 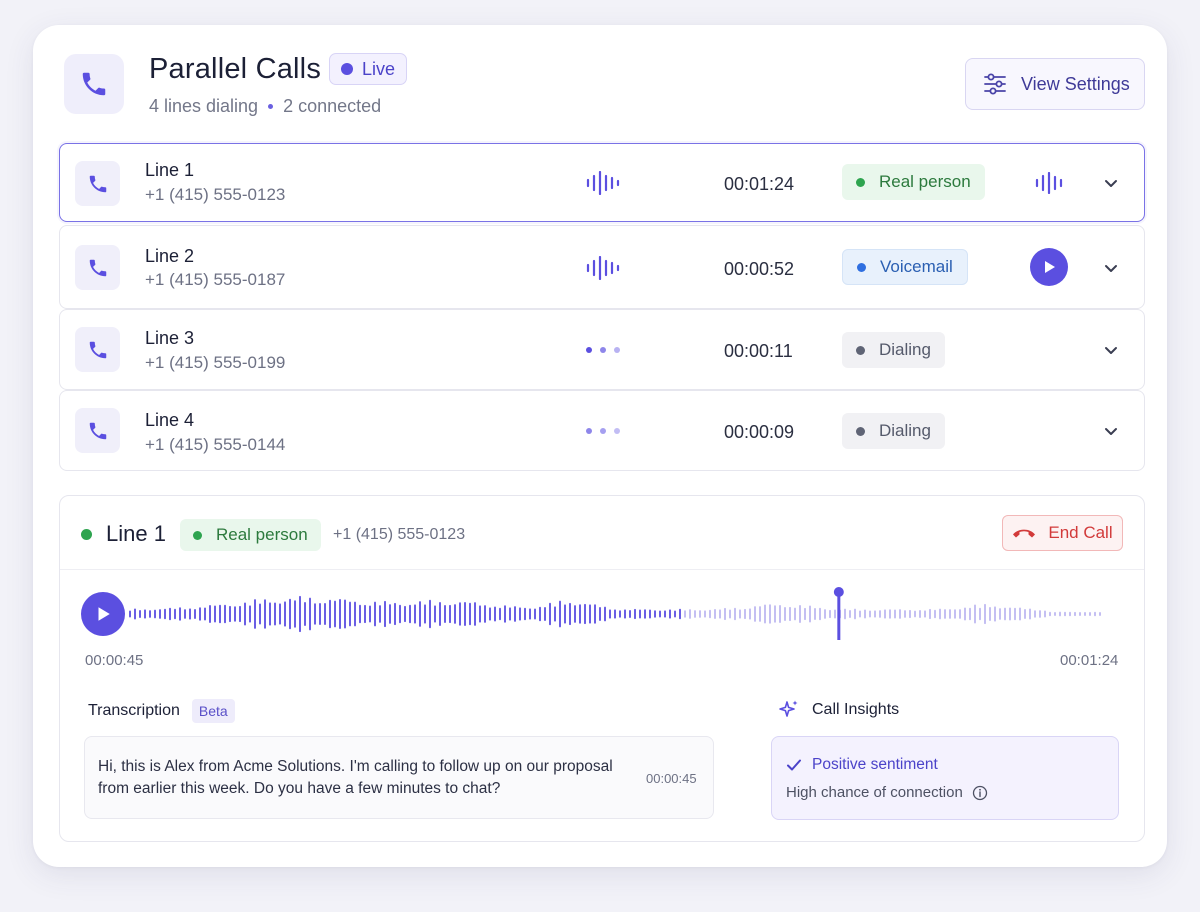 I want to click on connected-dot-icon, so click(x=86, y=534).